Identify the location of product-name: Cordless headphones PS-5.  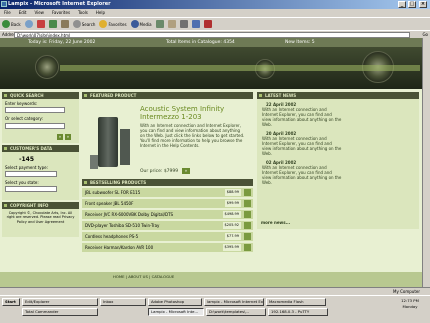
(111, 236).